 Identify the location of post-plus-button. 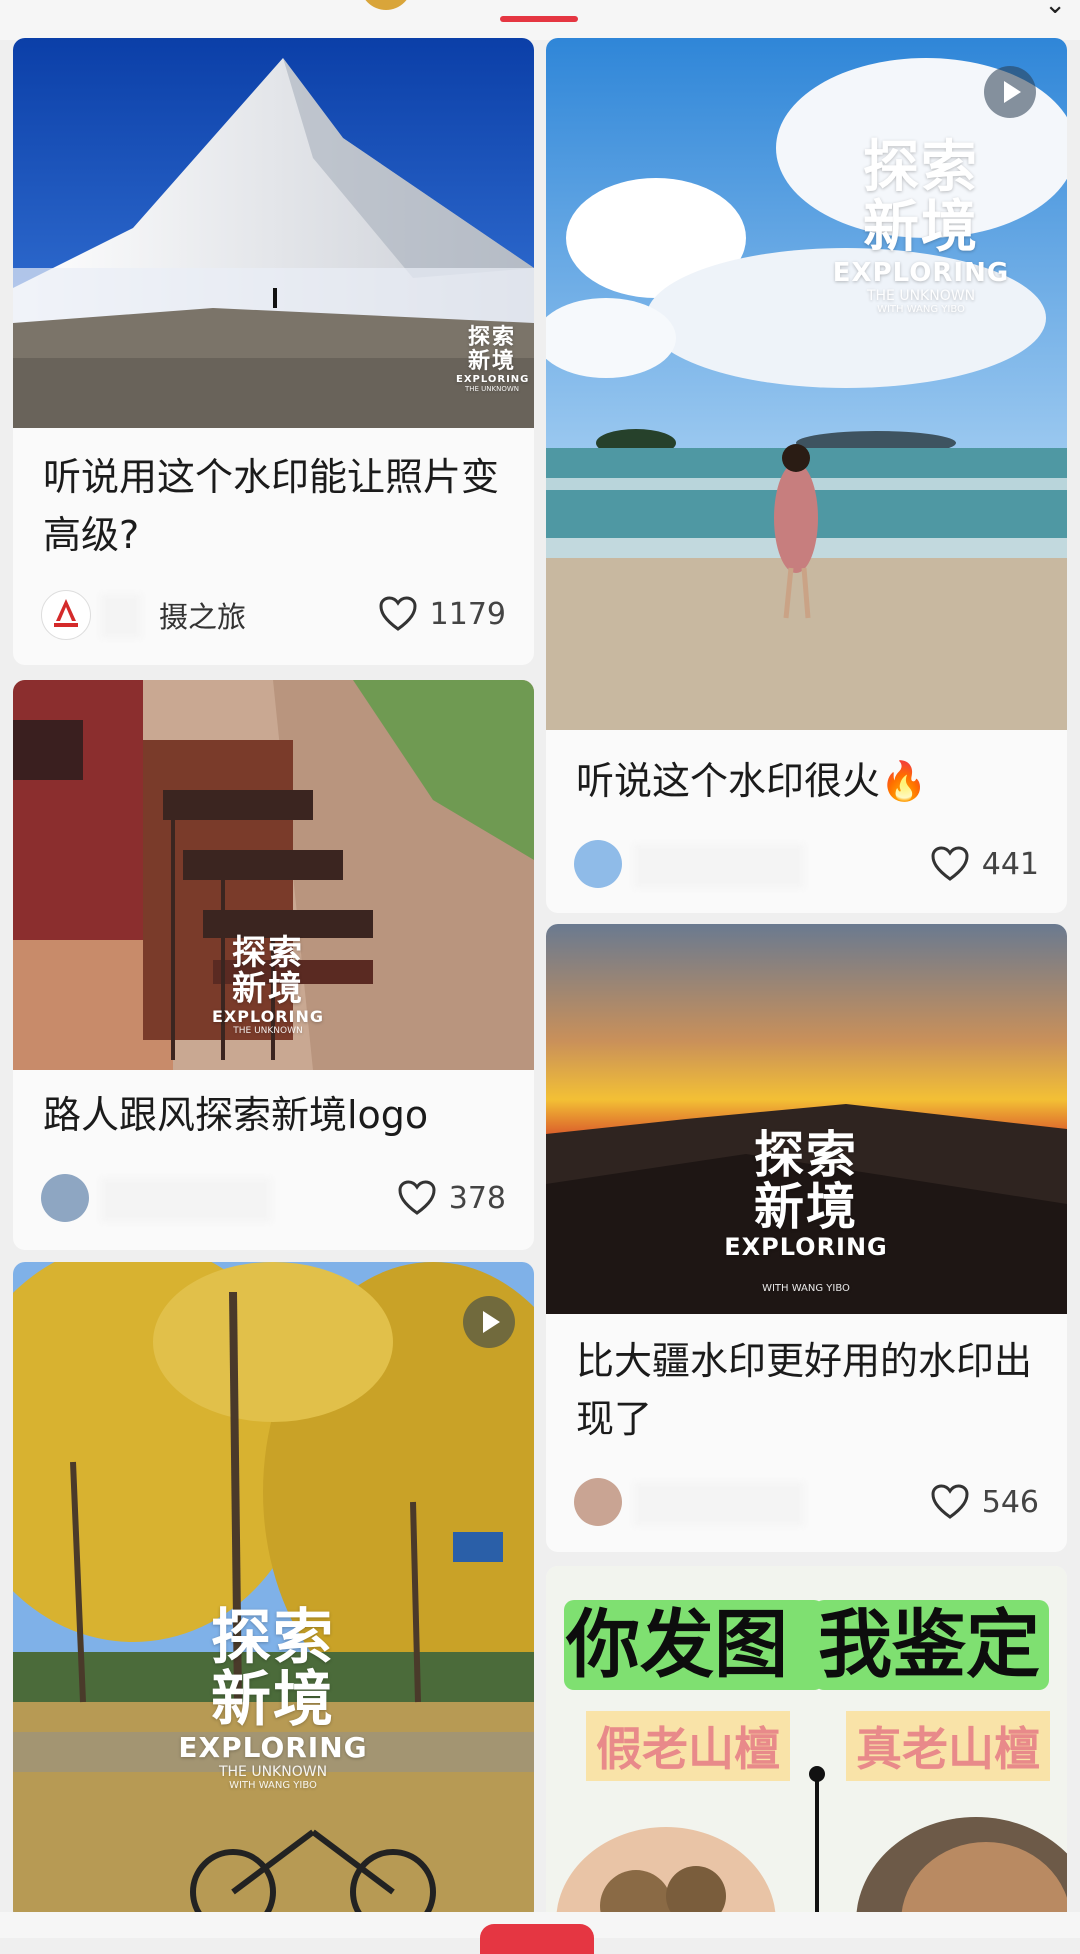
(537, 1939).